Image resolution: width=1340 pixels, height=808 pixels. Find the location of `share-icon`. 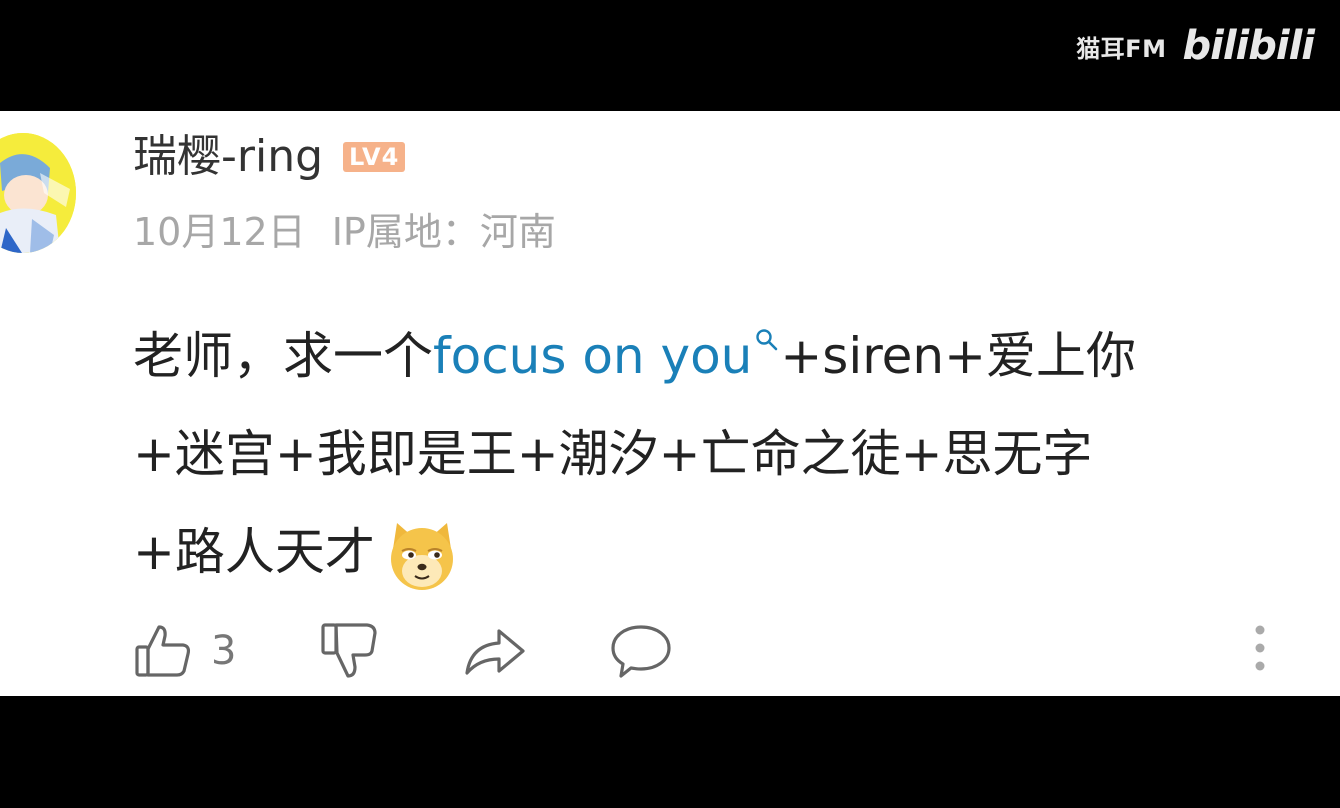

share-icon is located at coordinates (495, 652).